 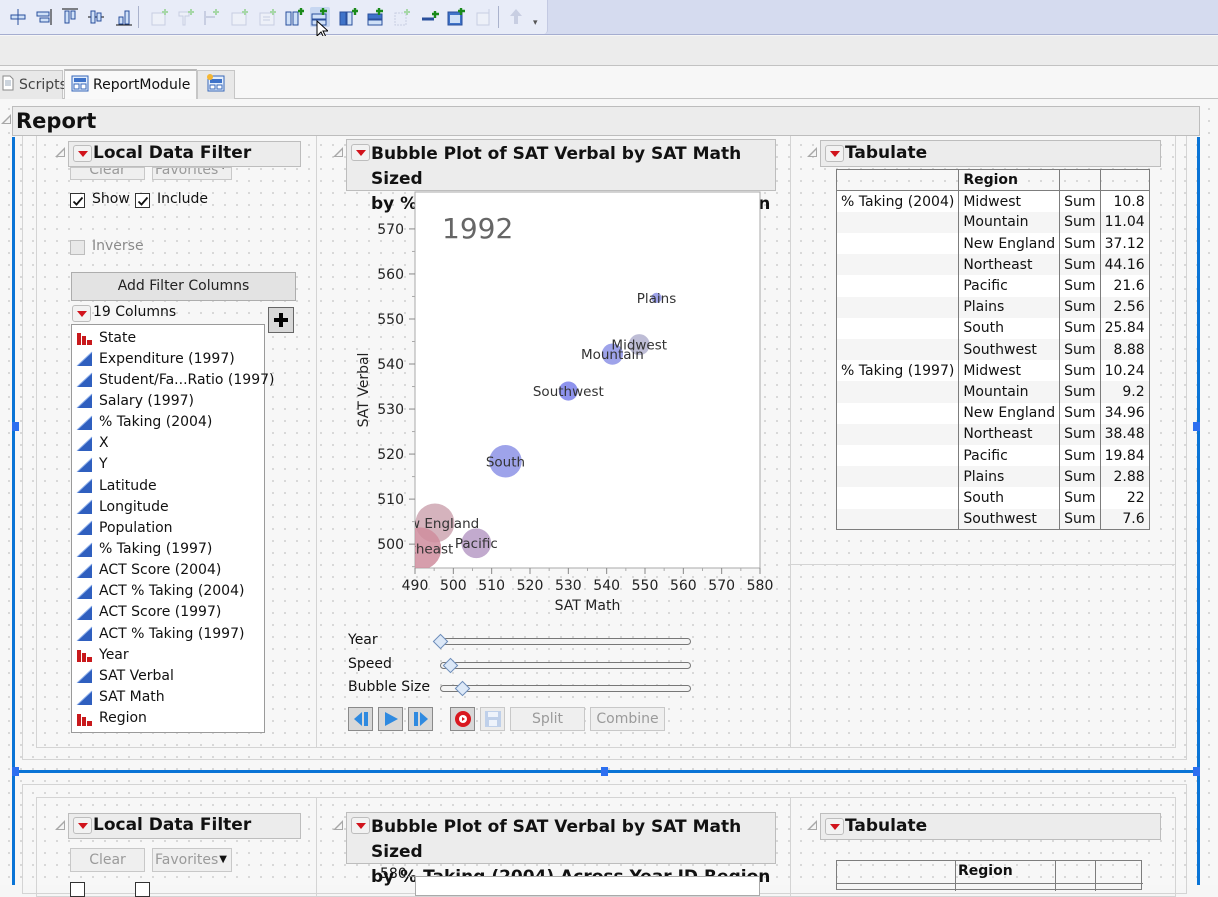 What do you see at coordinates (516, 17) in the screenshot?
I see `run-script-icon` at bounding box center [516, 17].